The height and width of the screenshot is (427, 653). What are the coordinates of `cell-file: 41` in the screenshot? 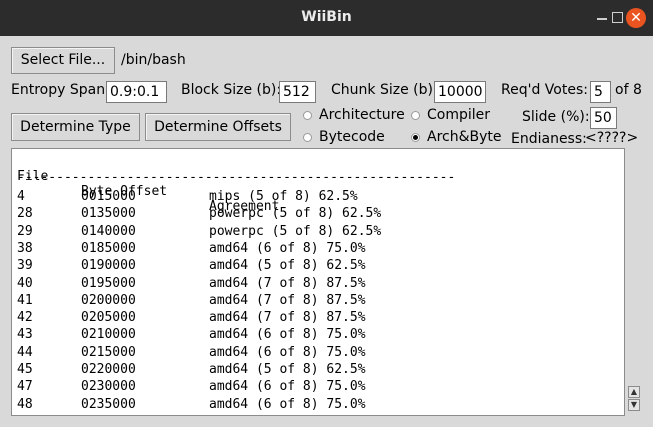 It's located at (25, 300).